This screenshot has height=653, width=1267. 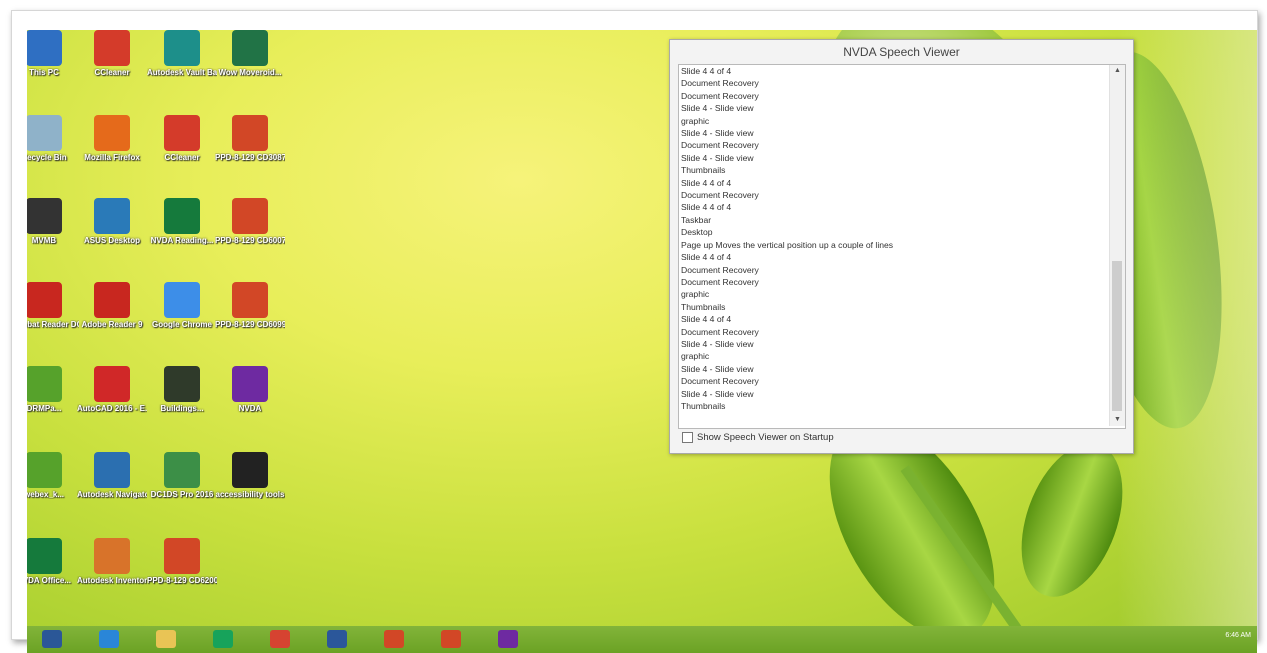 What do you see at coordinates (182, 384) in the screenshot?
I see `building-icon` at bounding box center [182, 384].